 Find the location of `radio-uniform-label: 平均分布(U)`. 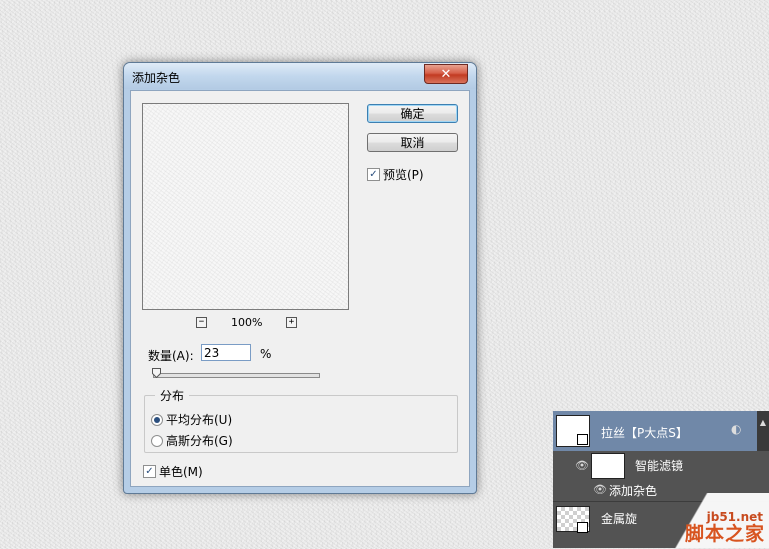

radio-uniform-label: 平均分布(U) is located at coordinates (199, 420).